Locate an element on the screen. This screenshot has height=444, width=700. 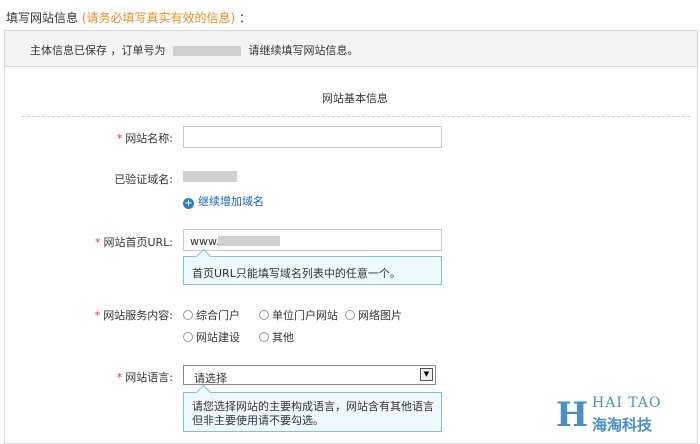
notice-prefix: 主体信息已保存 ，订单号为 is located at coordinates (98, 50).